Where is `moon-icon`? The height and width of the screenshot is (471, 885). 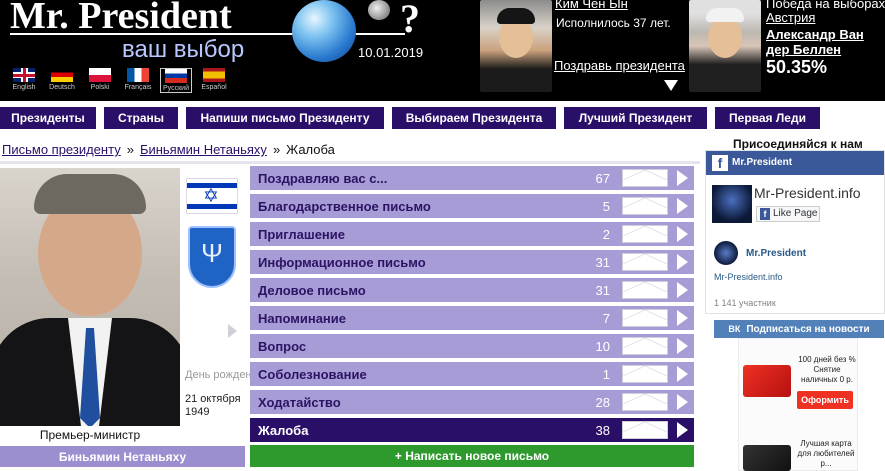
moon-icon is located at coordinates (379, 10).